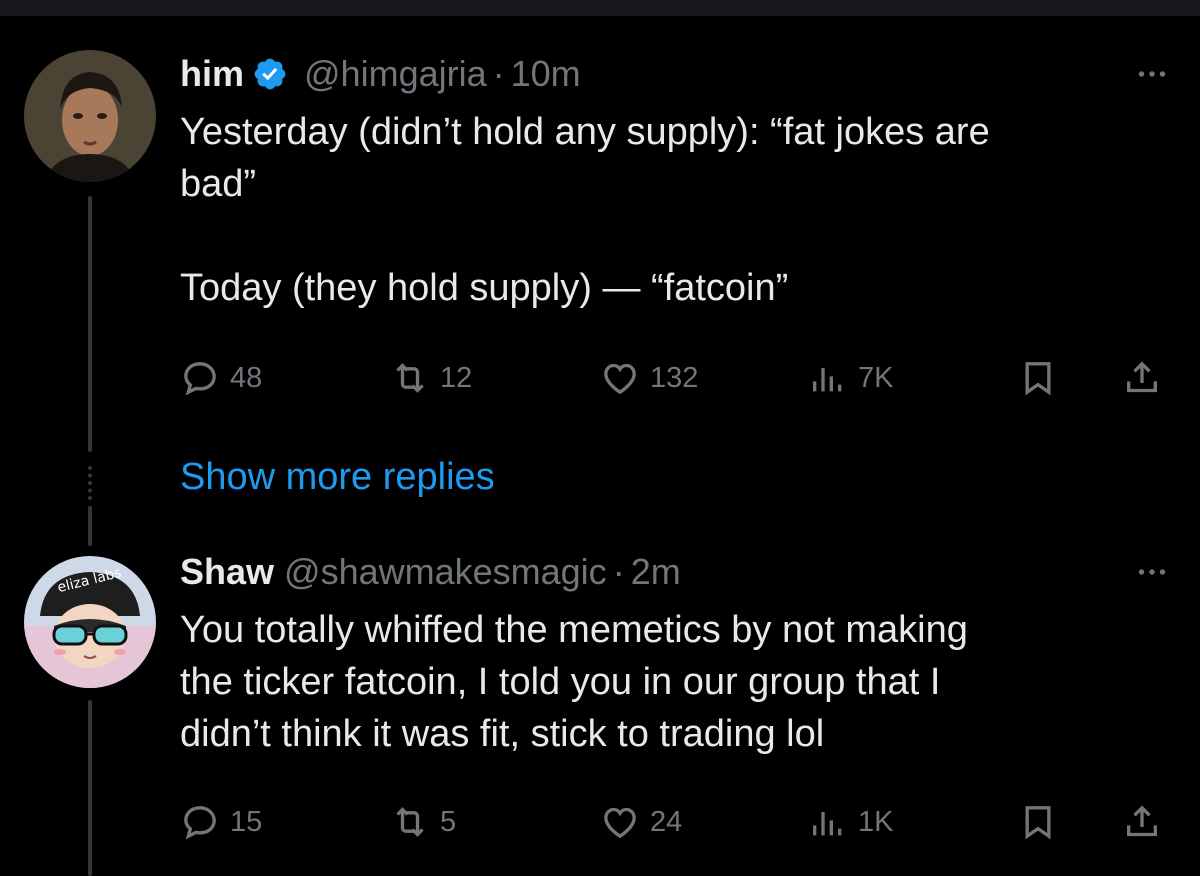  Describe the element at coordinates (246, 377) in the screenshot. I see `reply-count: 48` at that location.